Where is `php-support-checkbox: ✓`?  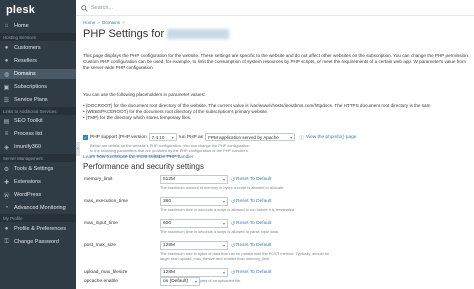 php-support-checkbox: ✓ is located at coordinates (85, 137).